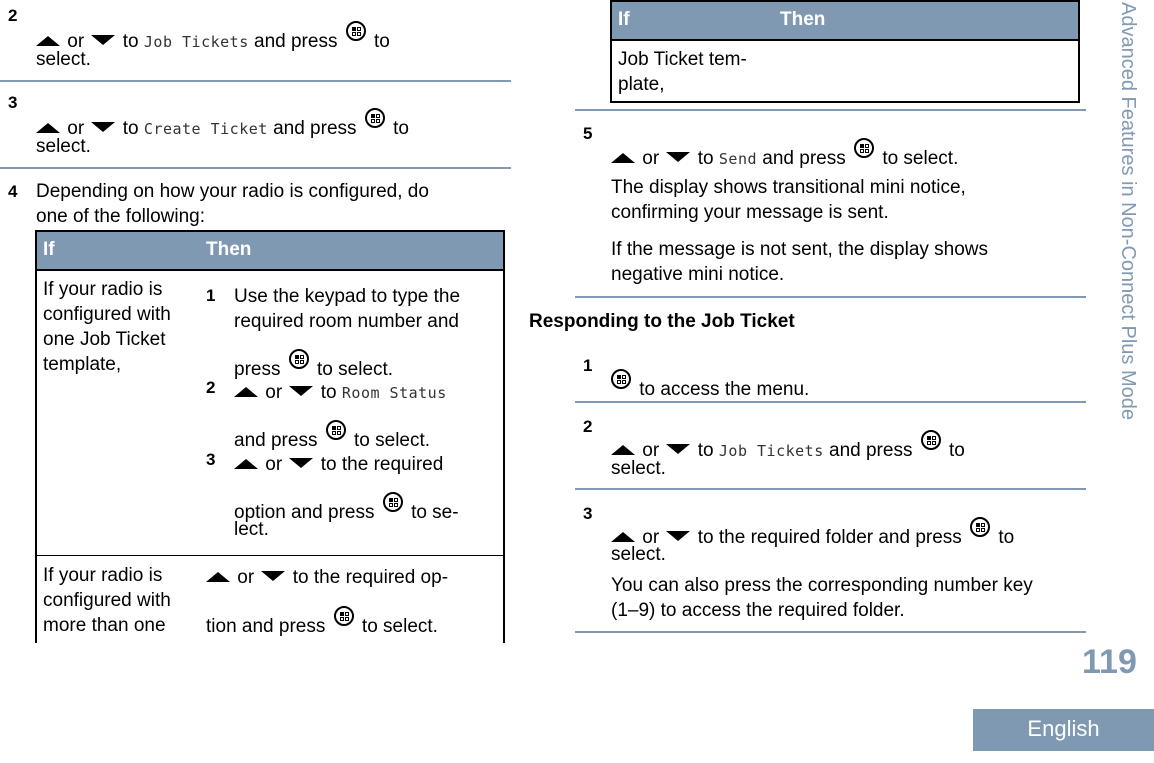 This screenshot has width=1154, height=763. What do you see at coordinates (251, 529) in the screenshot?
I see `text: lect.` at bounding box center [251, 529].